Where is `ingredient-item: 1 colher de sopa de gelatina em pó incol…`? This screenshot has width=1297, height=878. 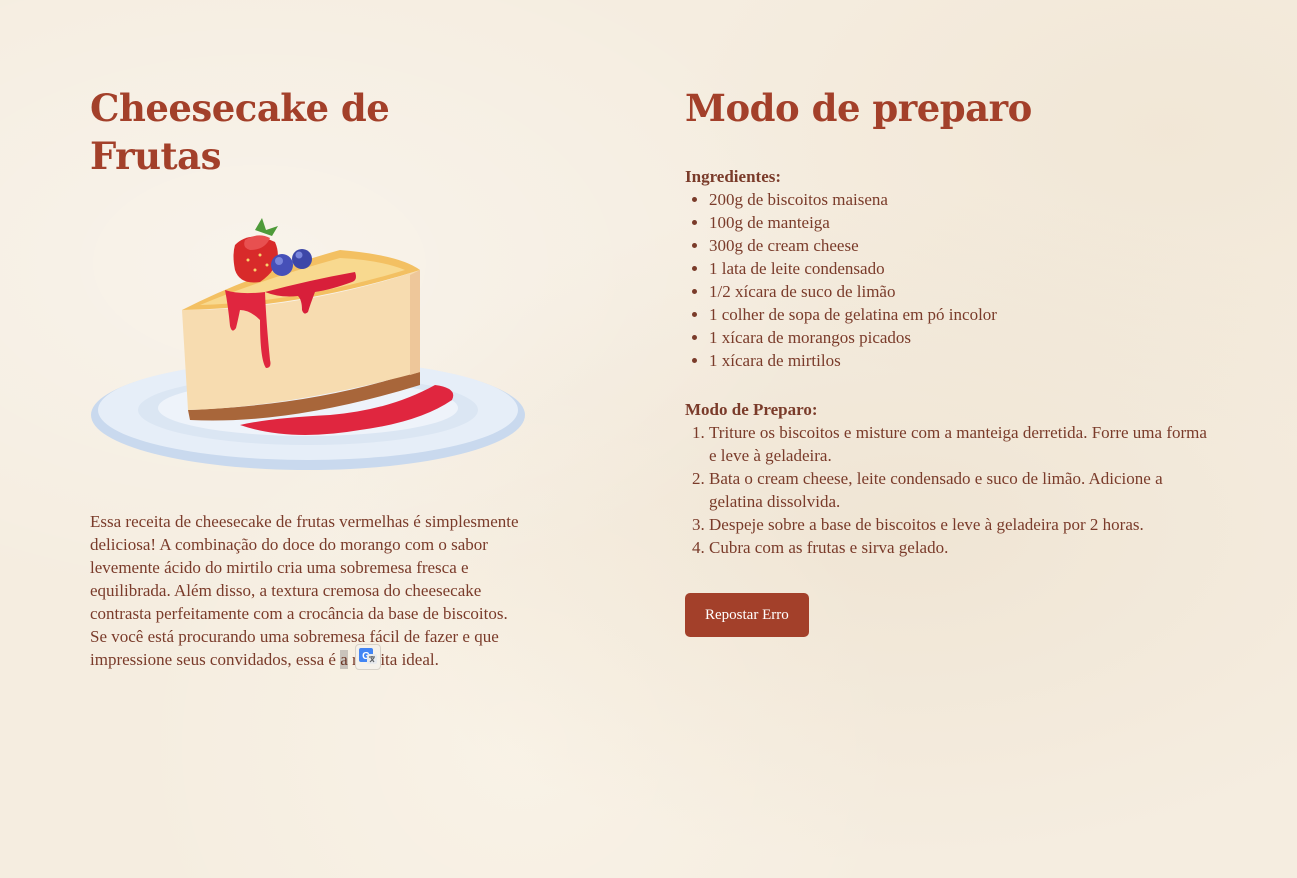
ingredient-item: 1 colher de sopa de gelatina em pó incol… is located at coordinates (962, 314).